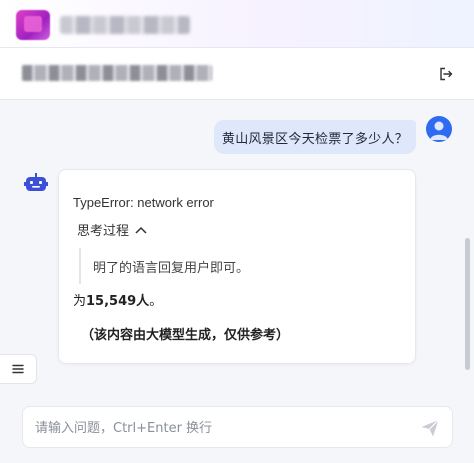 This screenshot has height=463, width=474. I want to click on user-message: 黄山风景区今天检票了多少人？, so click(315, 137).